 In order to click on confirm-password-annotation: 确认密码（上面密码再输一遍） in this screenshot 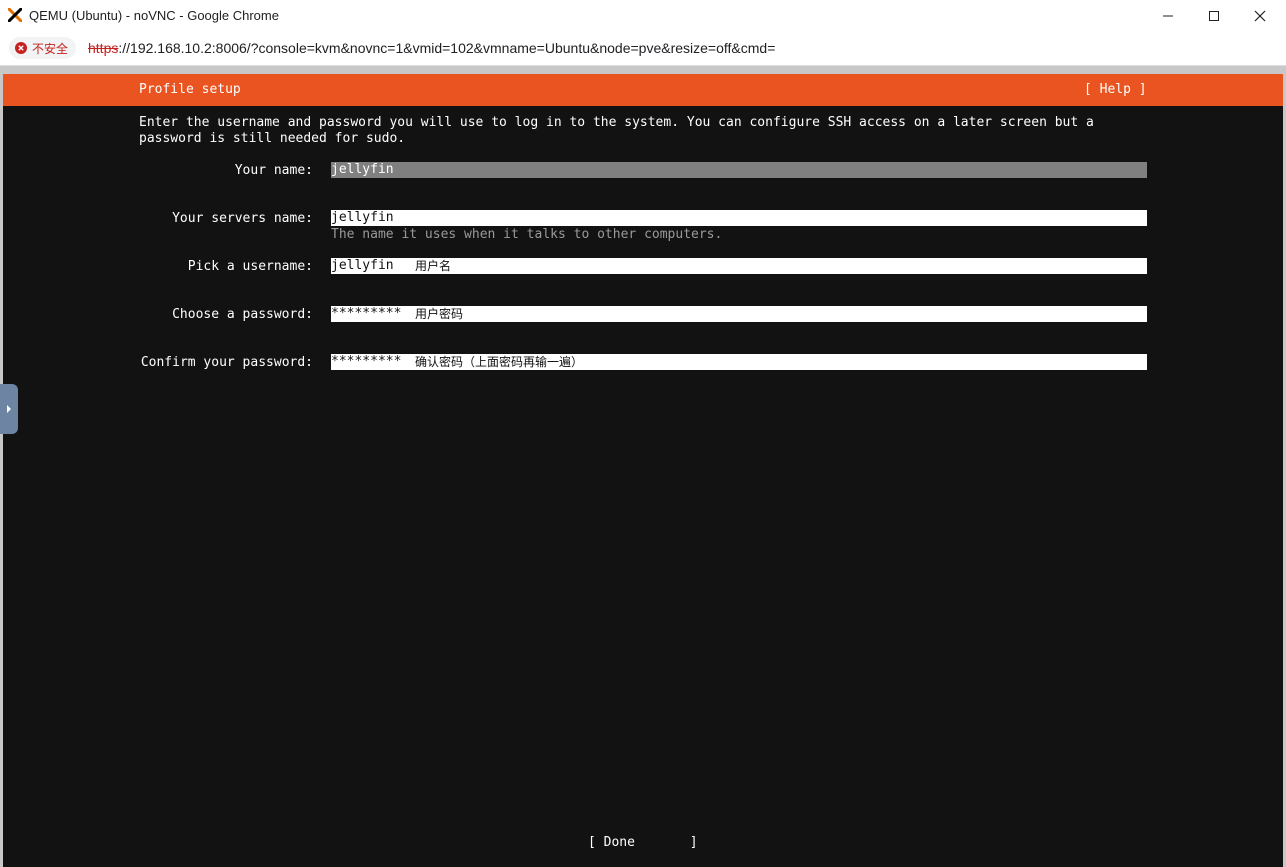, I will do `click(499, 362)`.